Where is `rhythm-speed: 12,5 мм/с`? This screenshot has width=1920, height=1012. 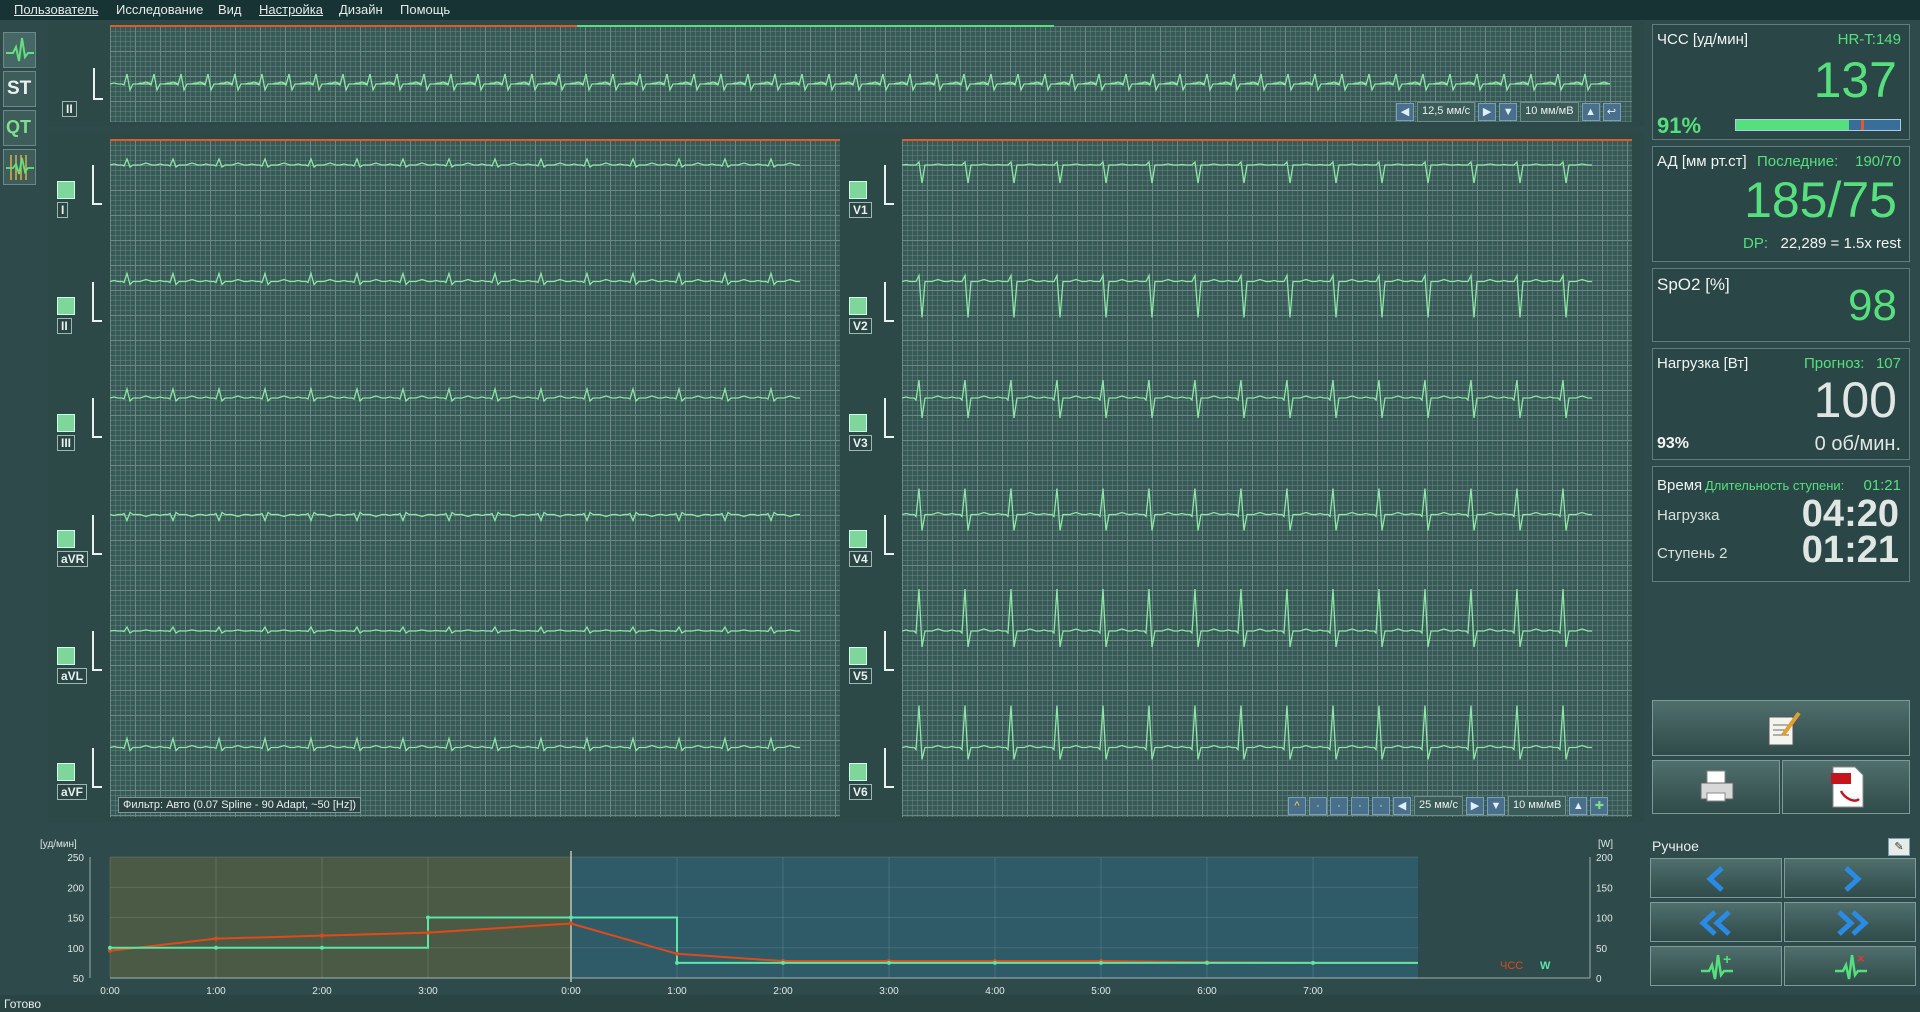 rhythm-speed: 12,5 мм/с is located at coordinates (1446, 112).